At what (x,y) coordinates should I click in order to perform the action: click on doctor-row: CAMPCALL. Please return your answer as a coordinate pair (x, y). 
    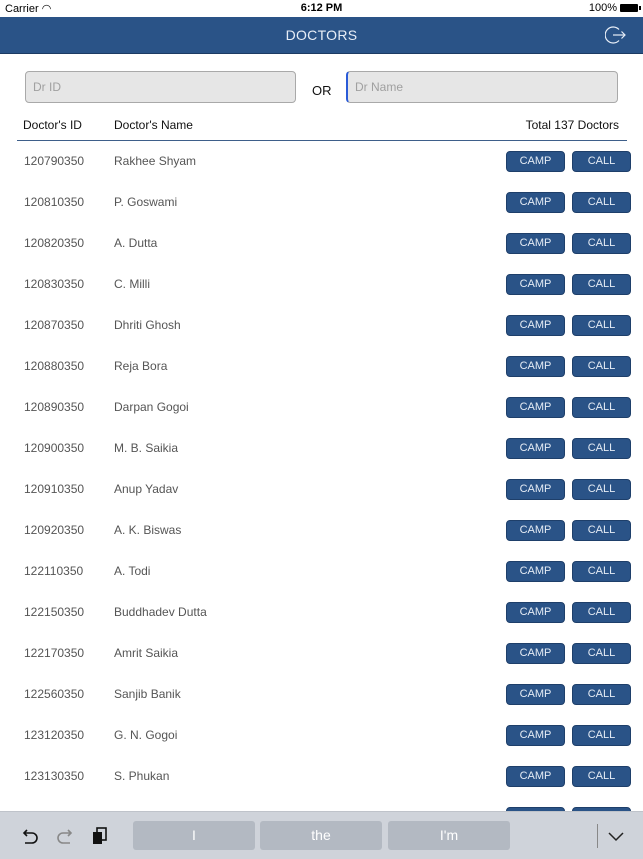
    Looking at the image, I should click on (321, 804).